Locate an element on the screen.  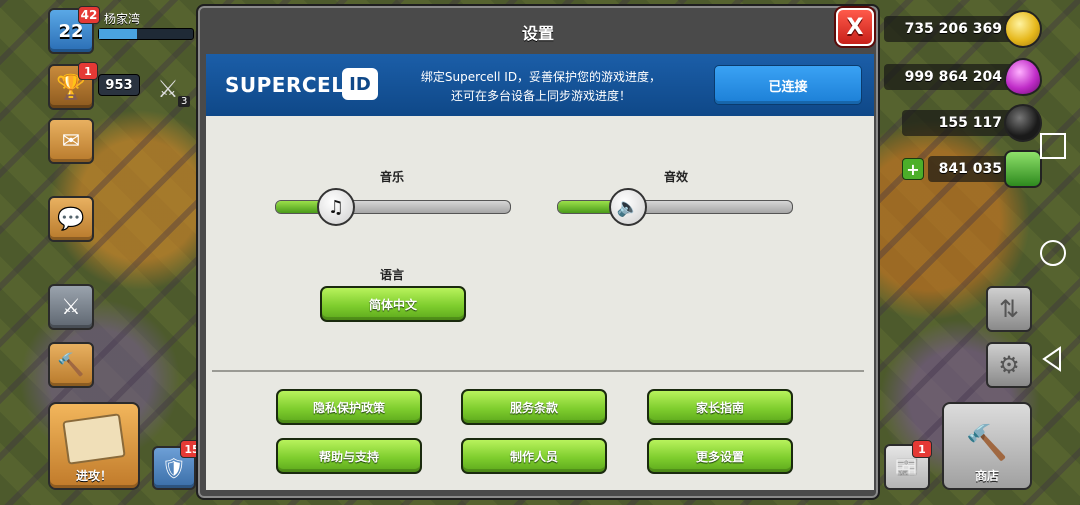
gems-bar: 841 035 is located at coordinates (985, 169).